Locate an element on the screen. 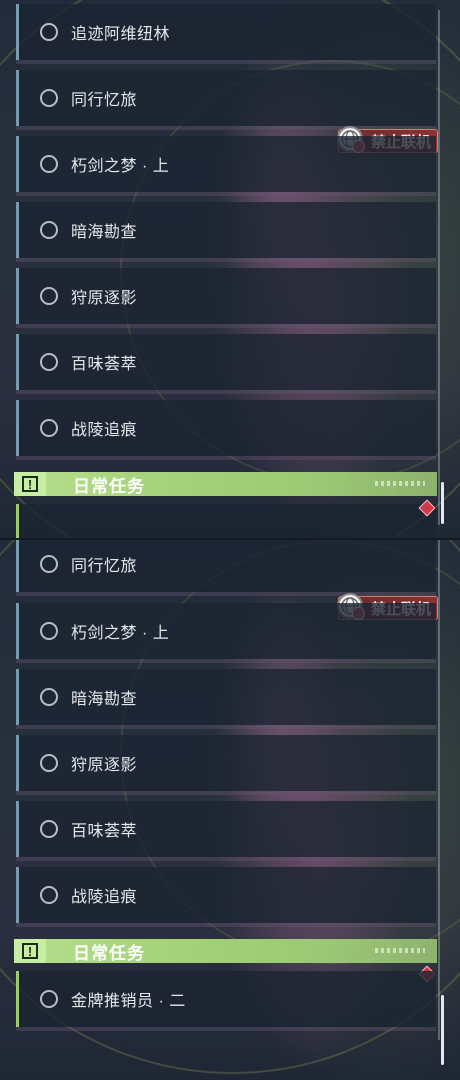  quest-label: 金牌推销员 · 二 is located at coordinates (128, 1001).